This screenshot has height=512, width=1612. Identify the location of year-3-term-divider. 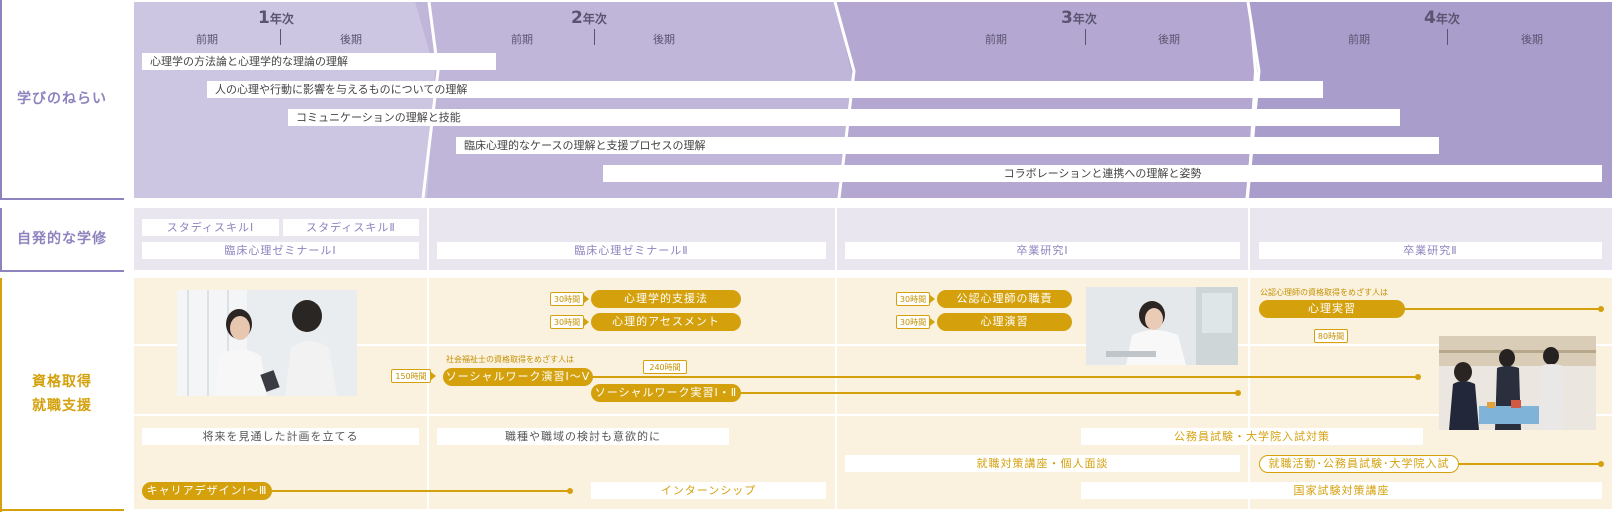
(1085, 37).